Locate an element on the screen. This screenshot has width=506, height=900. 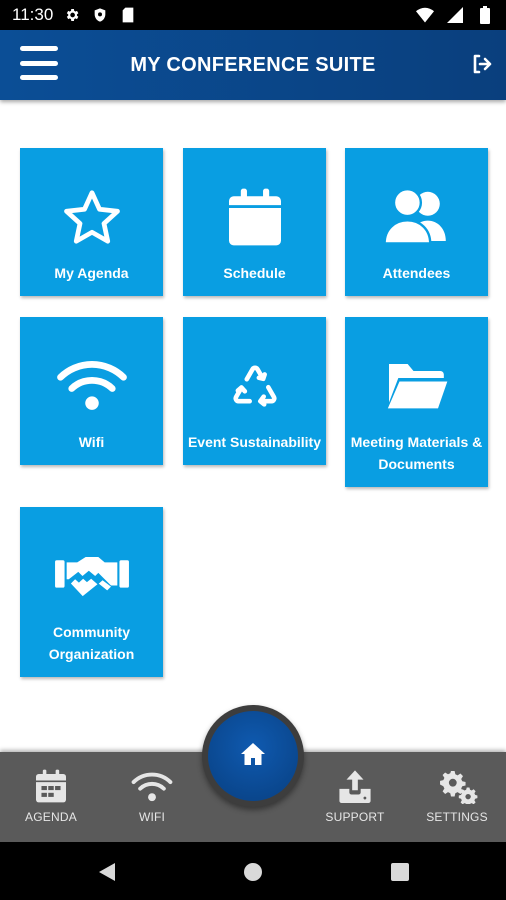
home-circle-icon is located at coordinates (253, 872).